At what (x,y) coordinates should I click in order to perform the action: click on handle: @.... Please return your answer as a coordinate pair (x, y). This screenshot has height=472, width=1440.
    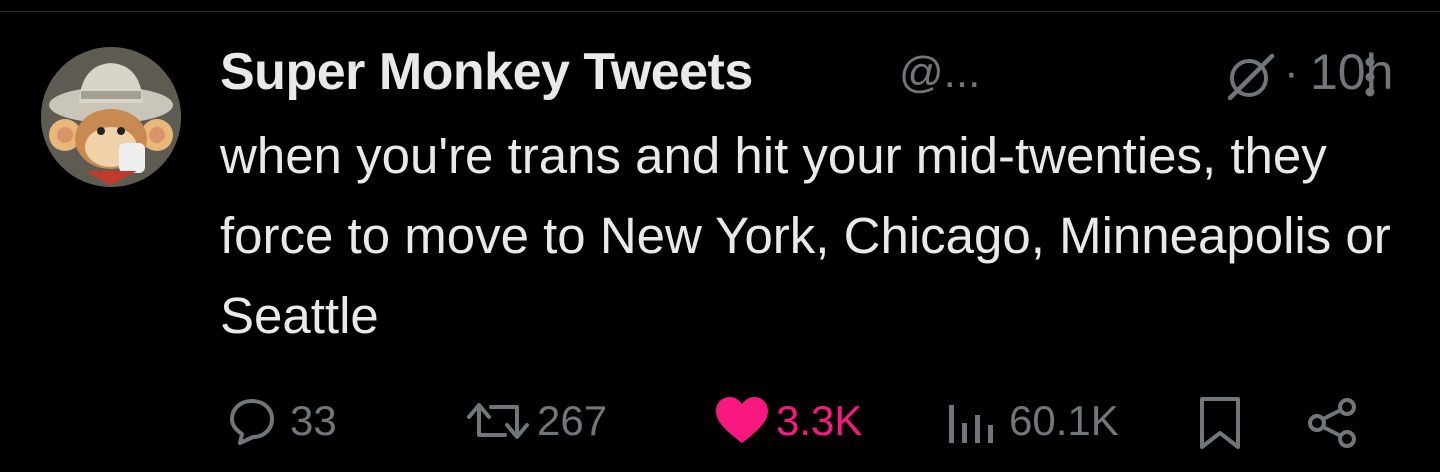
    Looking at the image, I should click on (939, 73).